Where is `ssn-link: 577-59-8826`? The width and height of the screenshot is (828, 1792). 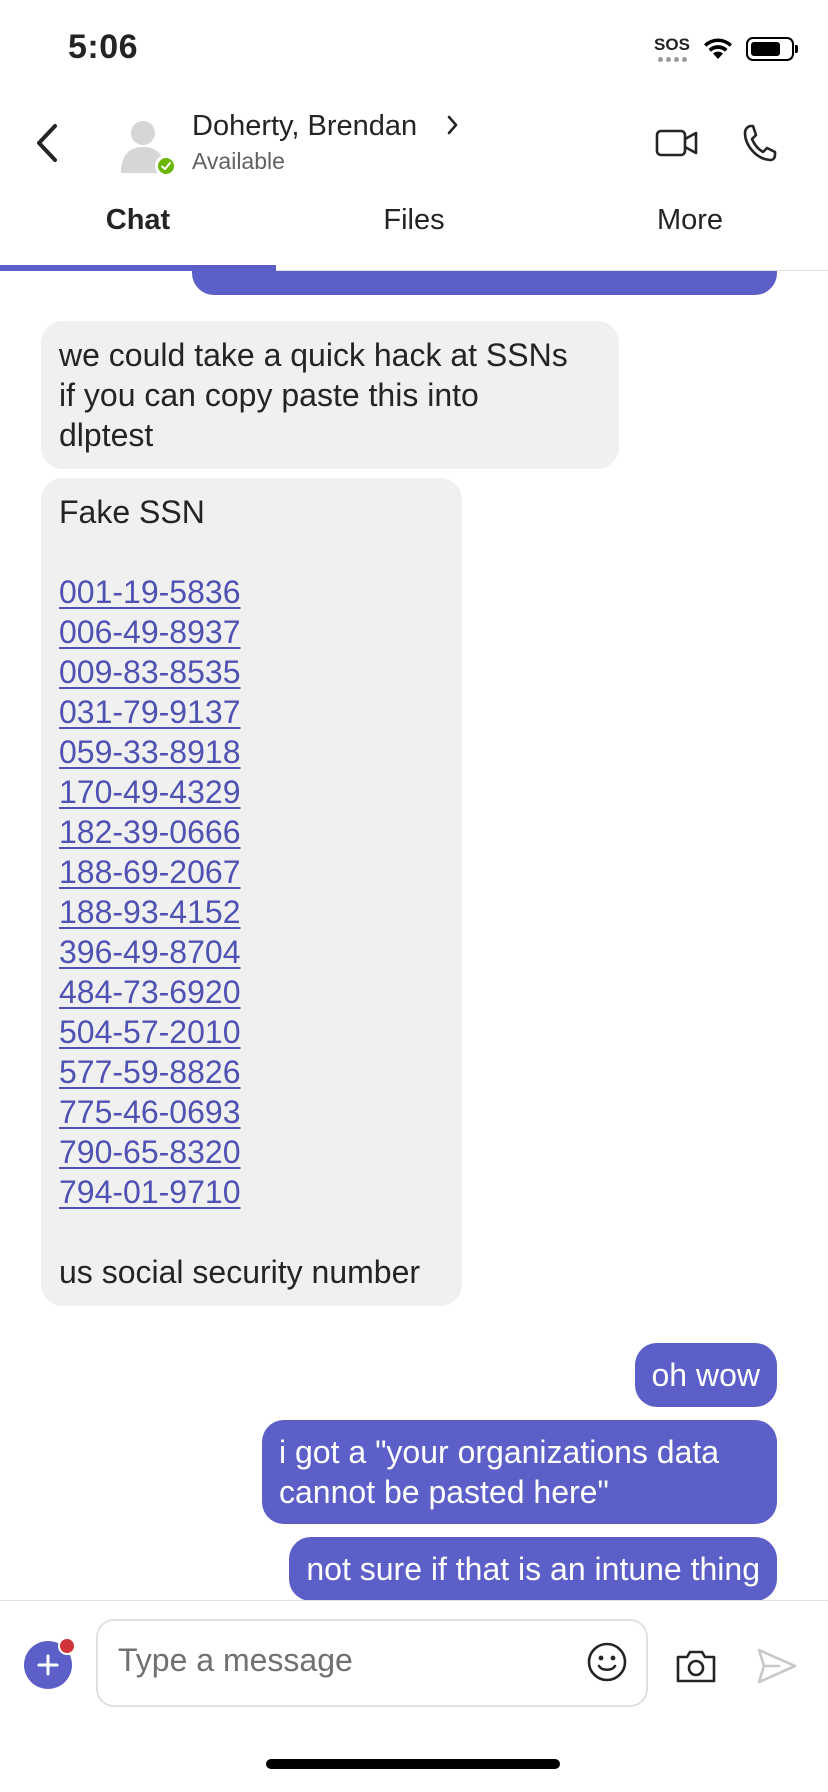 ssn-link: 577-59-8826 is located at coordinates (149, 1072).